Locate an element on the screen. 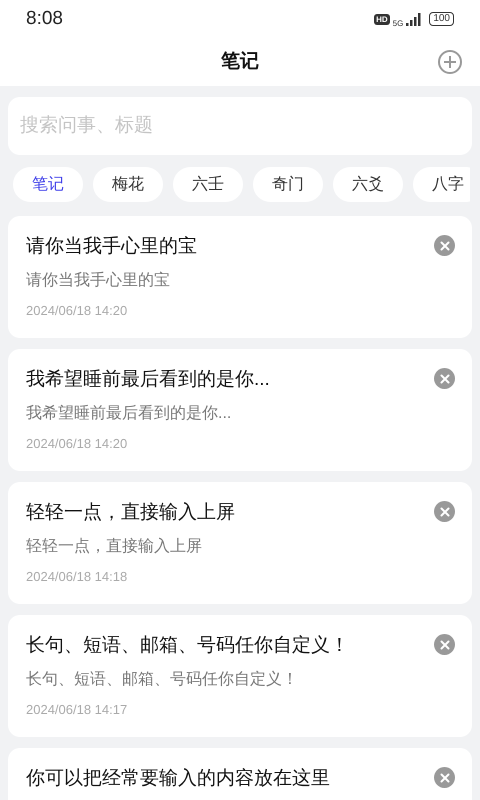  category-tab: 六壬 is located at coordinates (208, 184).